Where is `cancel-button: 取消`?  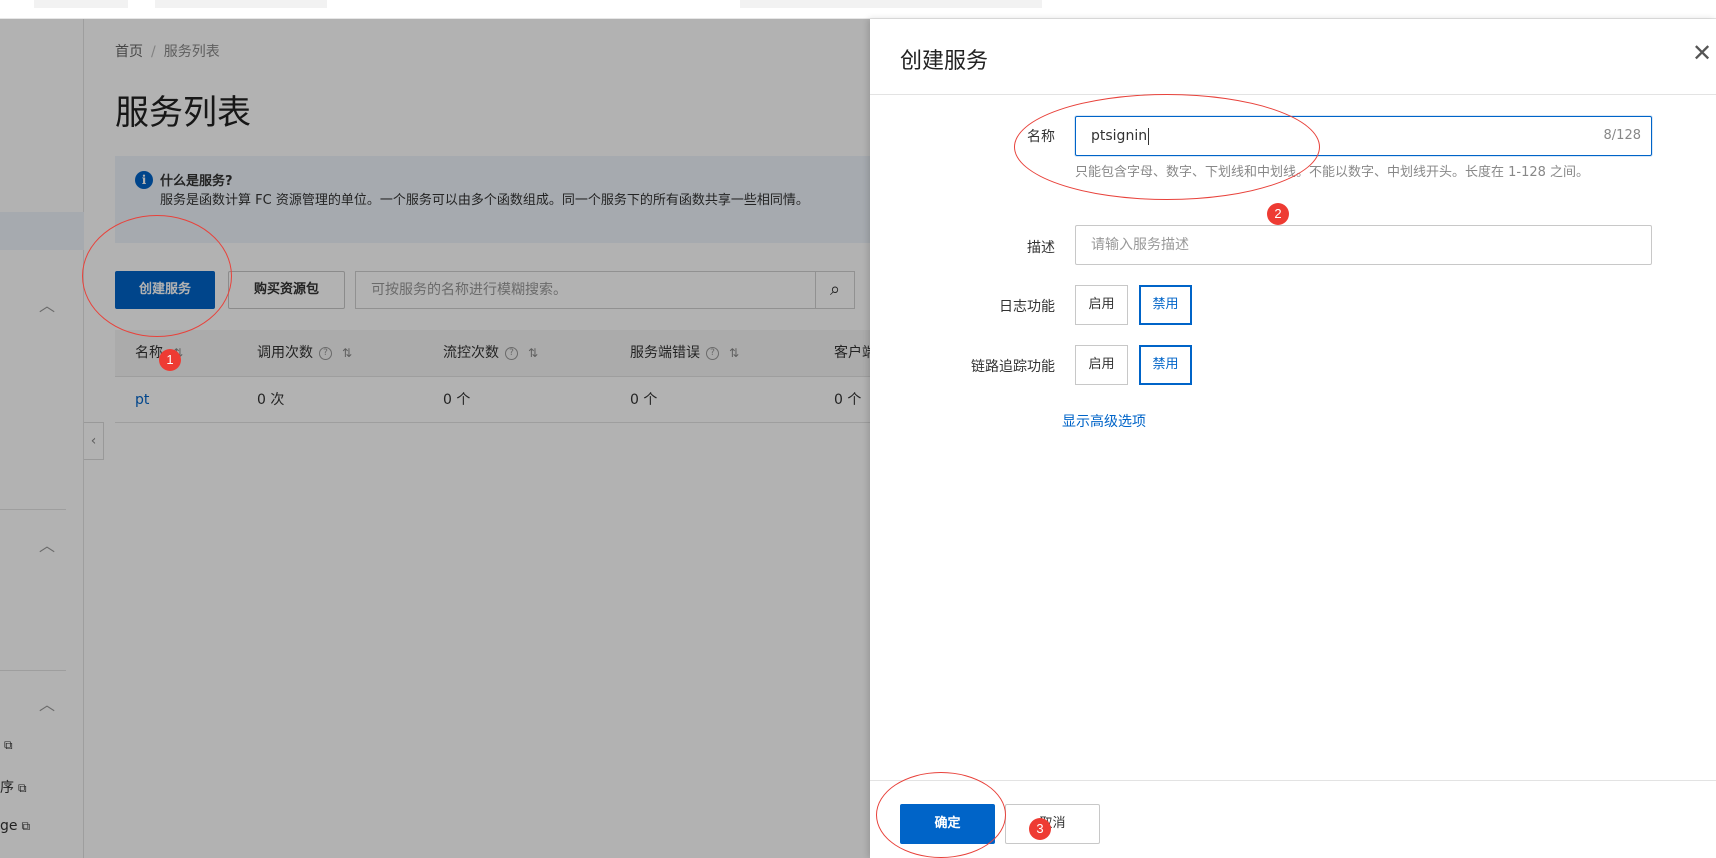
cancel-button: 取消 is located at coordinates (1052, 824).